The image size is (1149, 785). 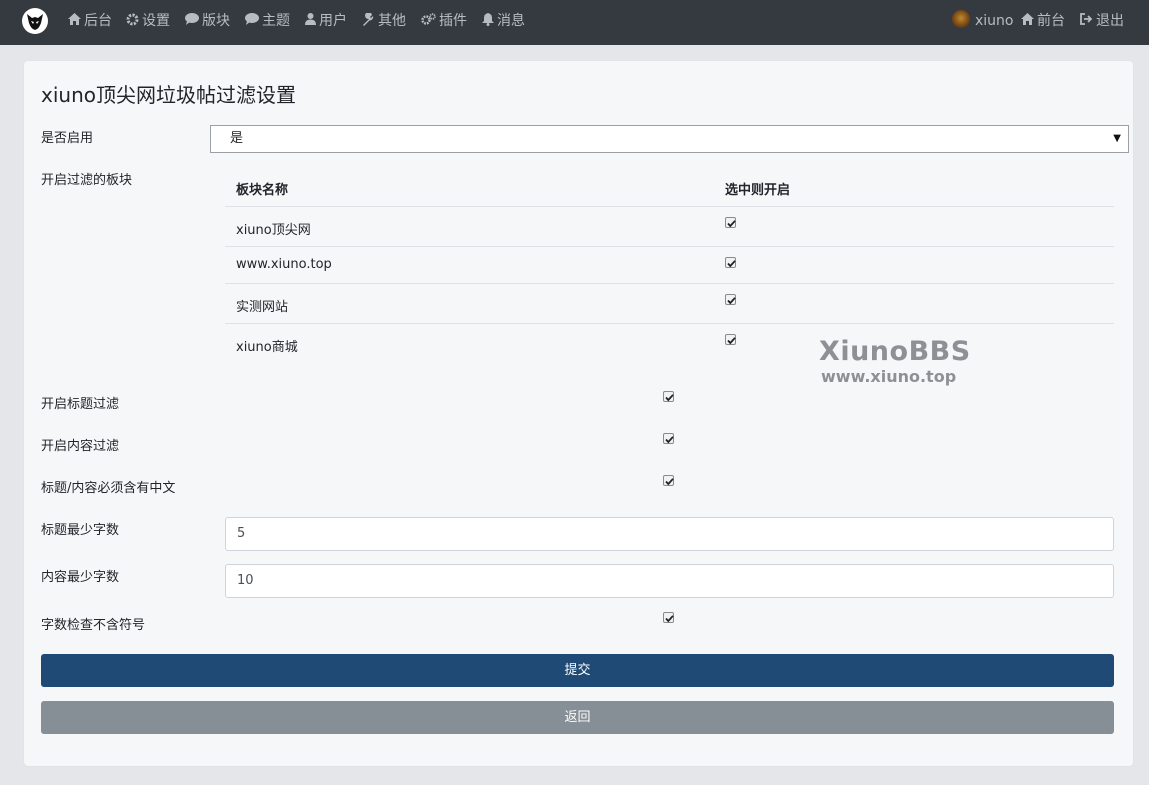 What do you see at coordinates (262, 307) in the screenshot?
I see `forum-name-cell: 实测网站` at bounding box center [262, 307].